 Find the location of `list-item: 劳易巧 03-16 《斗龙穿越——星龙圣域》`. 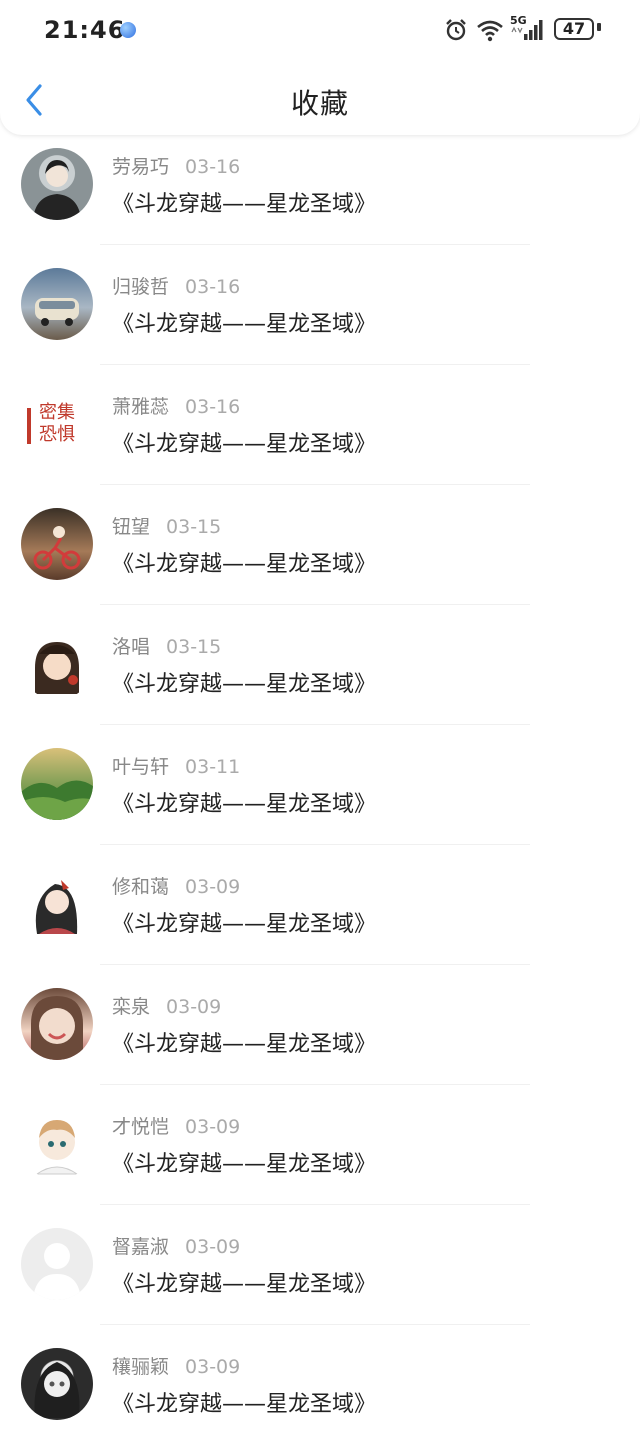

list-item: 劳易巧 03-16 《斗龙穿越——星龙圣域》 is located at coordinates (320, 188).